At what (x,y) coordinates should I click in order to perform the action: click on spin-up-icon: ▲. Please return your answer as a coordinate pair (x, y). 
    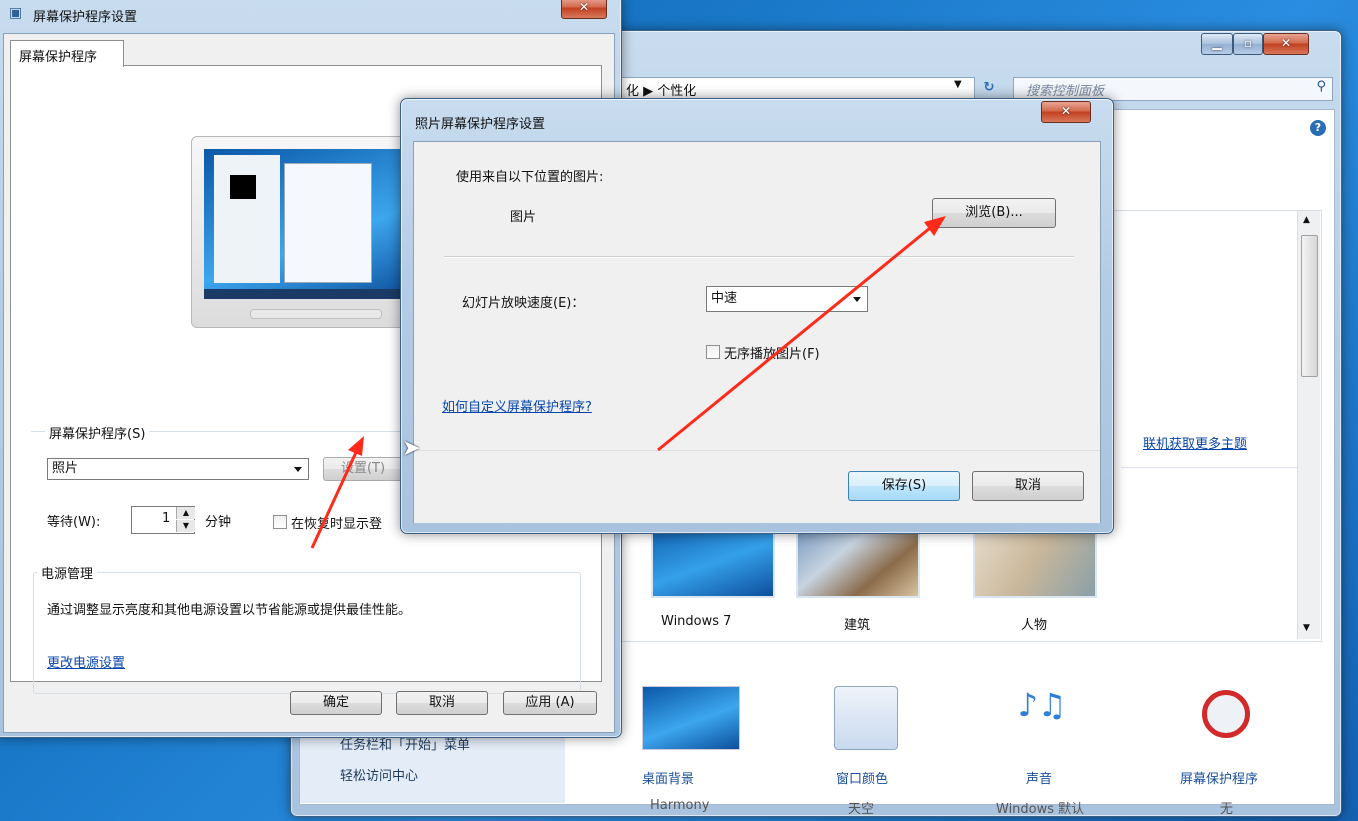
    Looking at the image, I should click on (185, 513).